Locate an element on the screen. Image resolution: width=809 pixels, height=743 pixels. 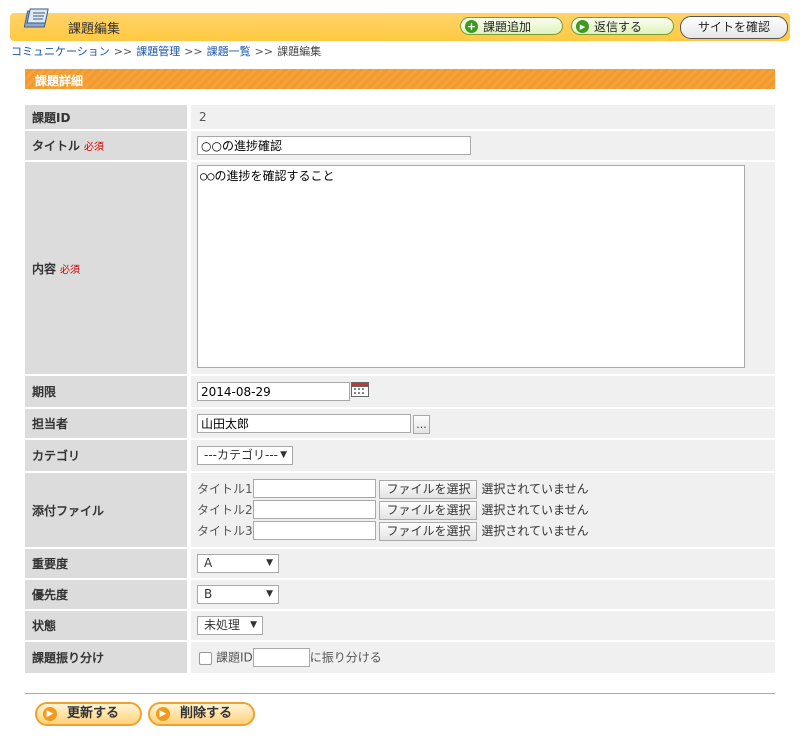
delete-button: ▶ 削除する is located at coordinates (201, 714).